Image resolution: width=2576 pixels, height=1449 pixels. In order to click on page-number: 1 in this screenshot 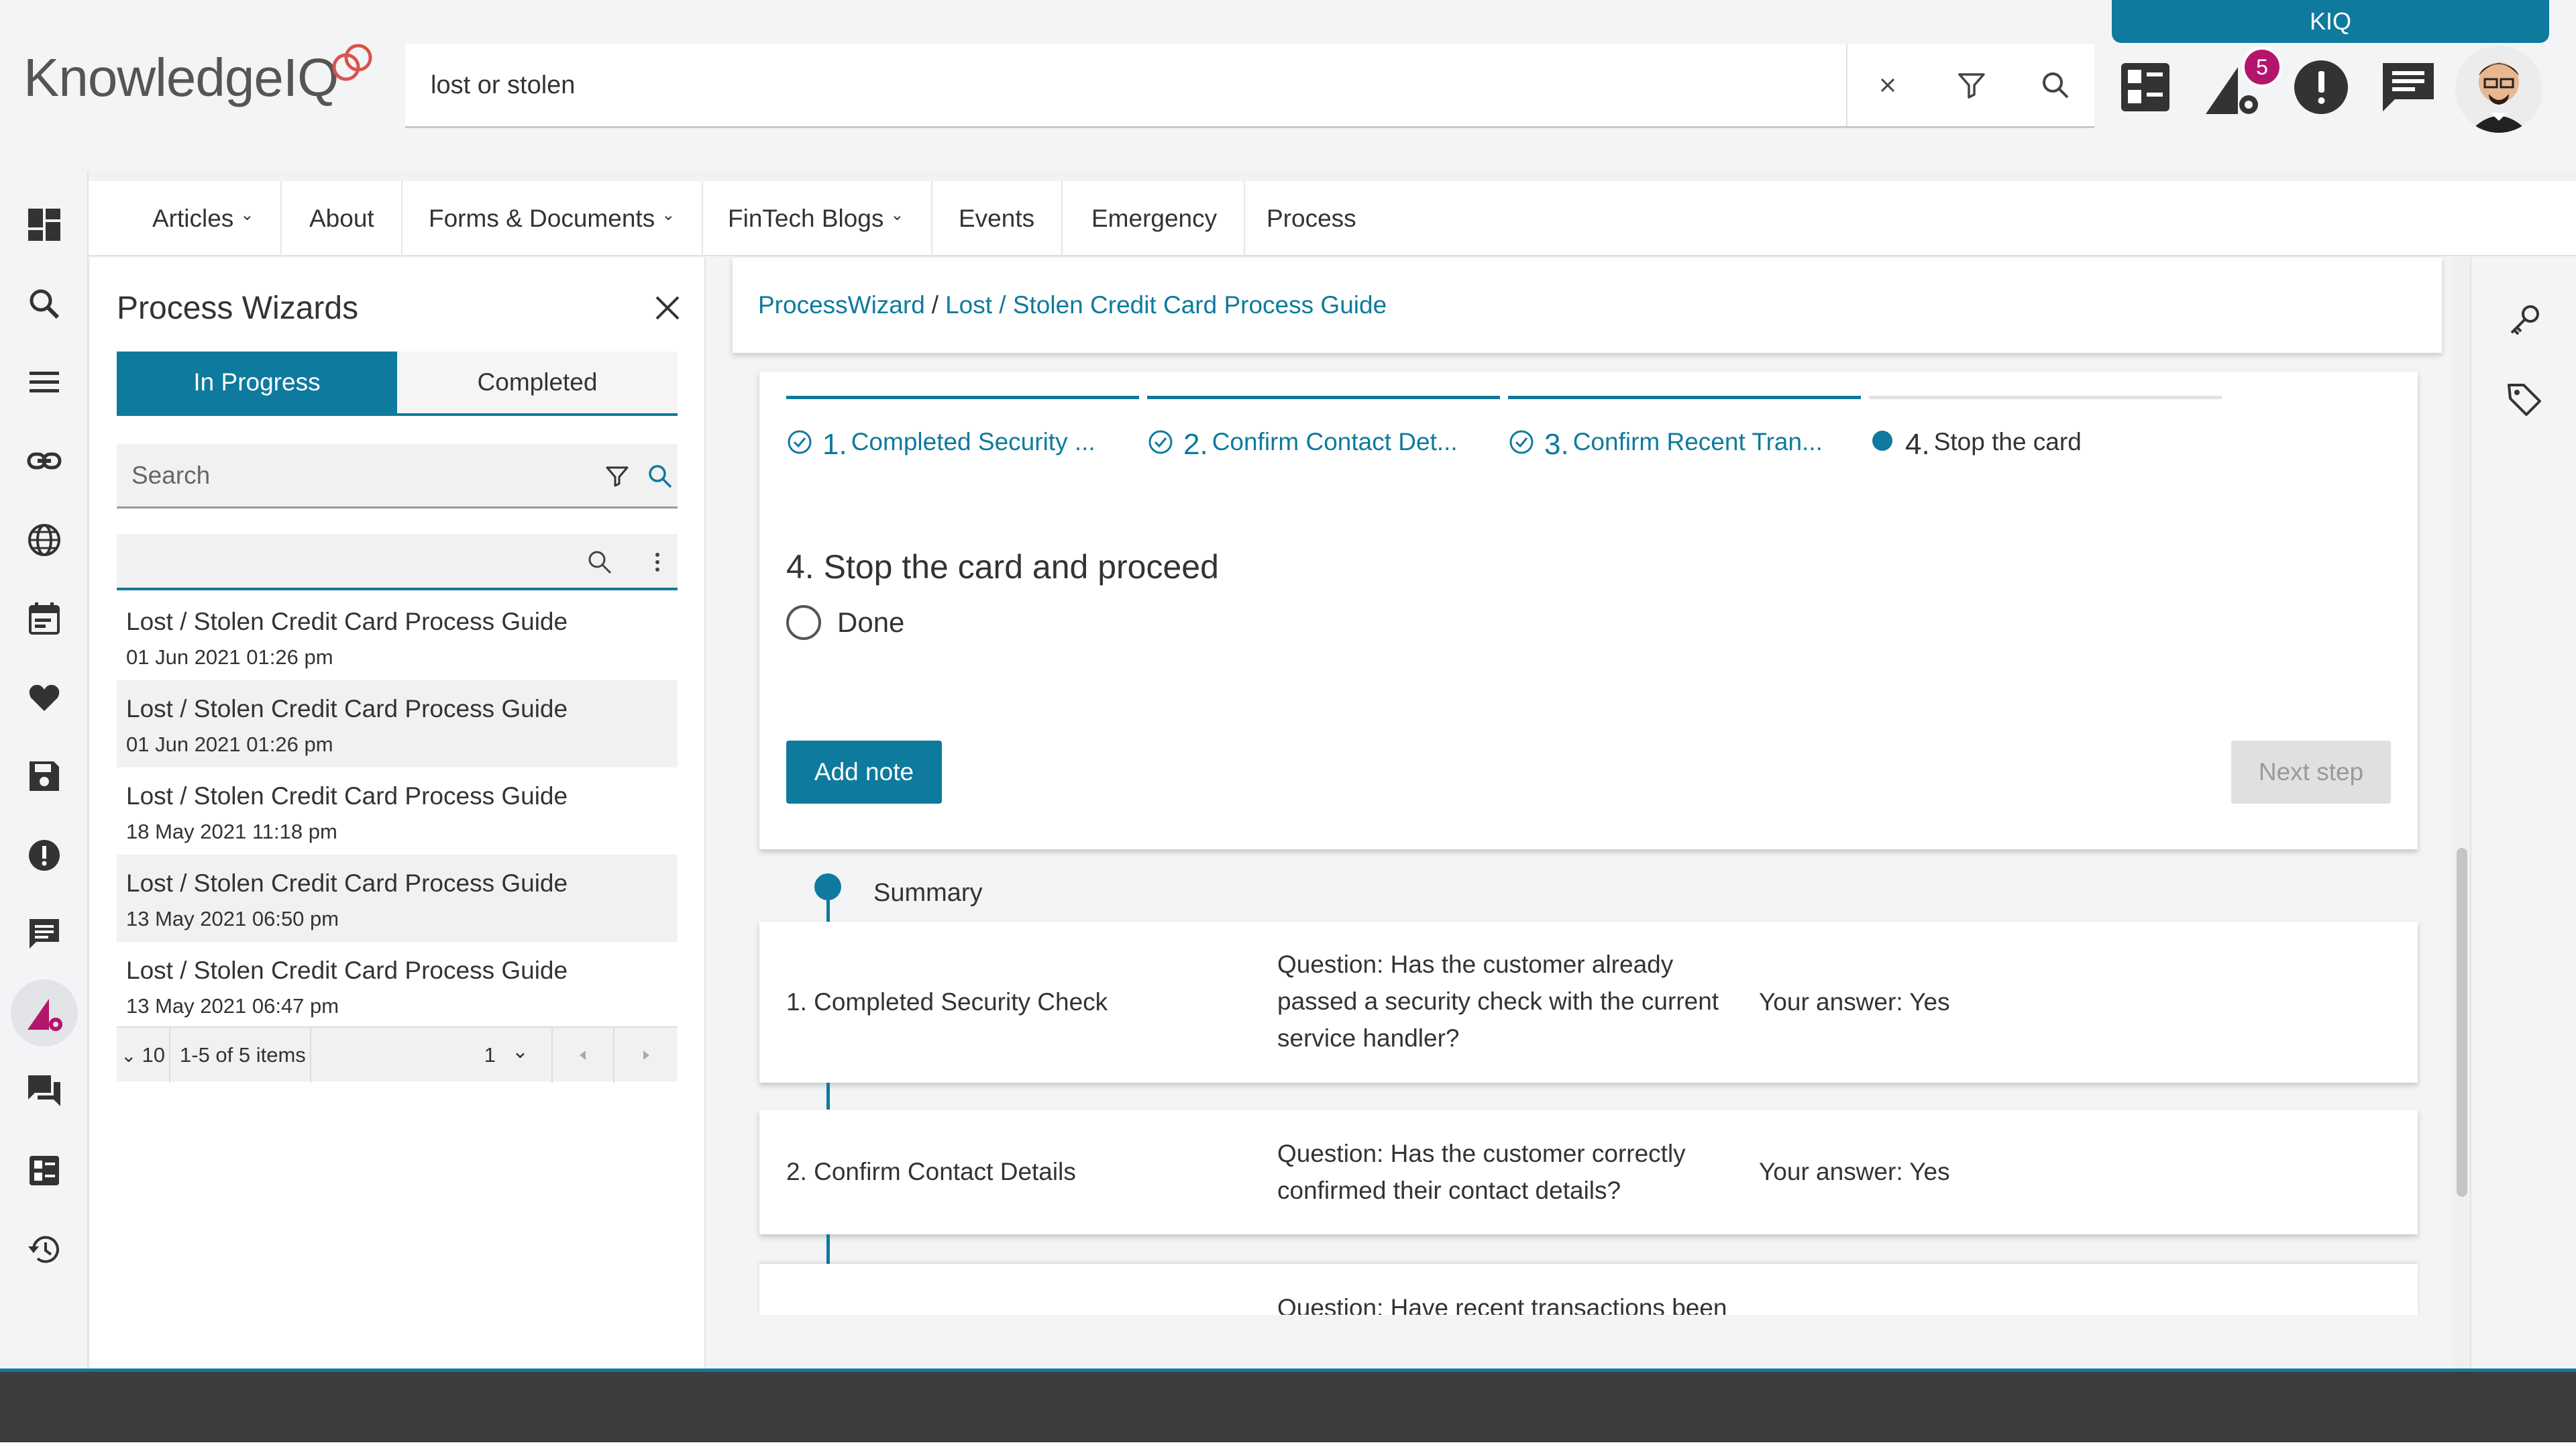, I will do `click(490, 1055)`.